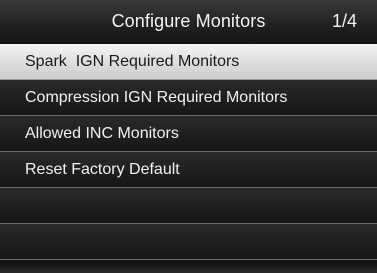 This screenshot has height=273, width=377. Describe the element at coordinates (156, 97) in the screenshot. I see `menu-item-label: Compression IGN Required Monitors` at that location.